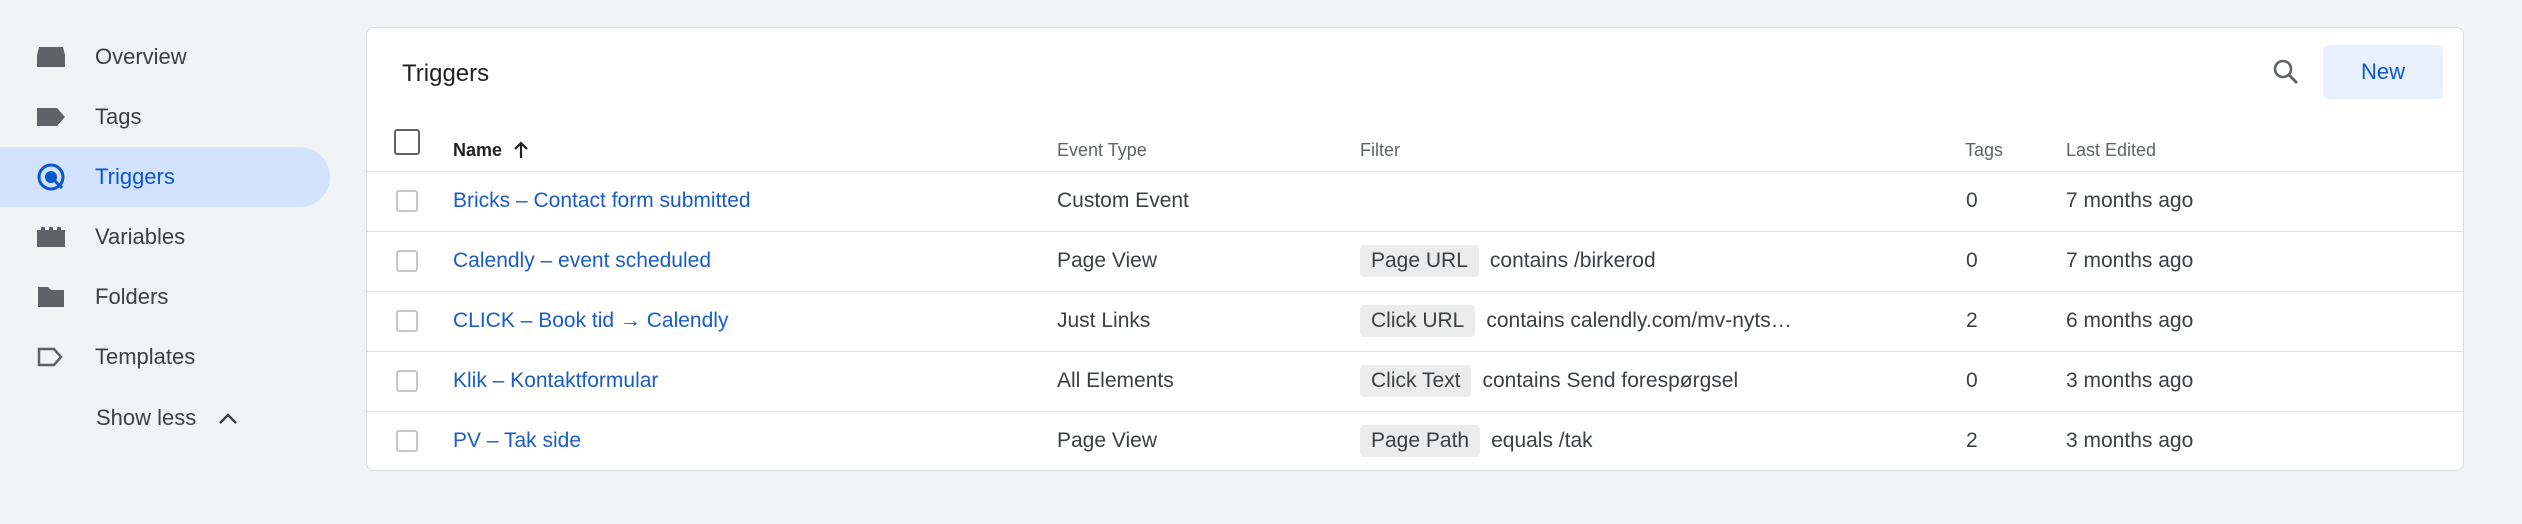  Describe the element at coordinates (2383, 72) in the screenshot. I see `new-trigger-button: New` at that location.